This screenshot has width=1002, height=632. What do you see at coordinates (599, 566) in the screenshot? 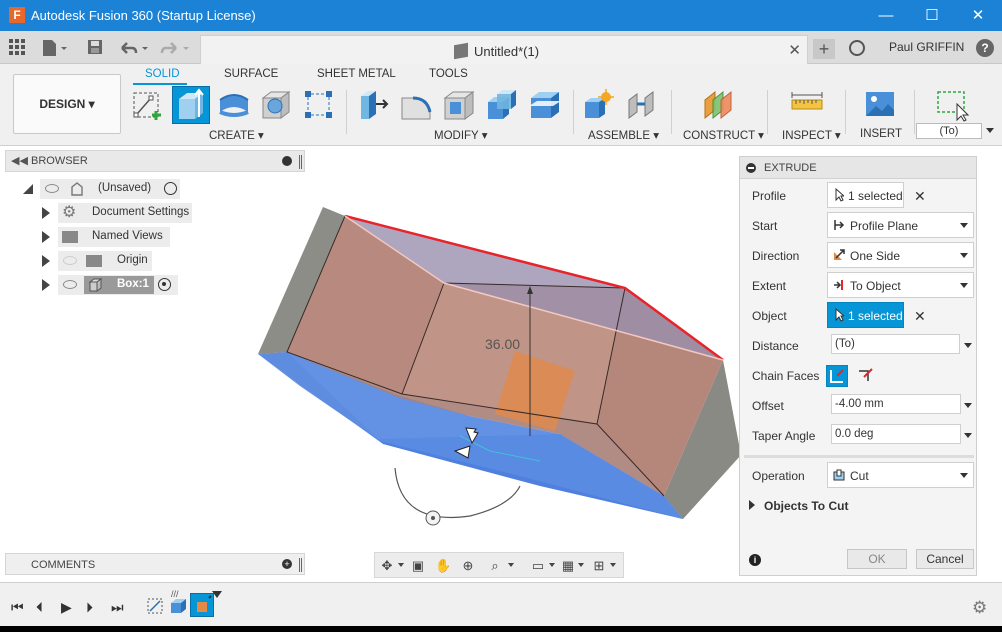
I see `viewports-icon: ⊞` at bounding box center [599, 566].